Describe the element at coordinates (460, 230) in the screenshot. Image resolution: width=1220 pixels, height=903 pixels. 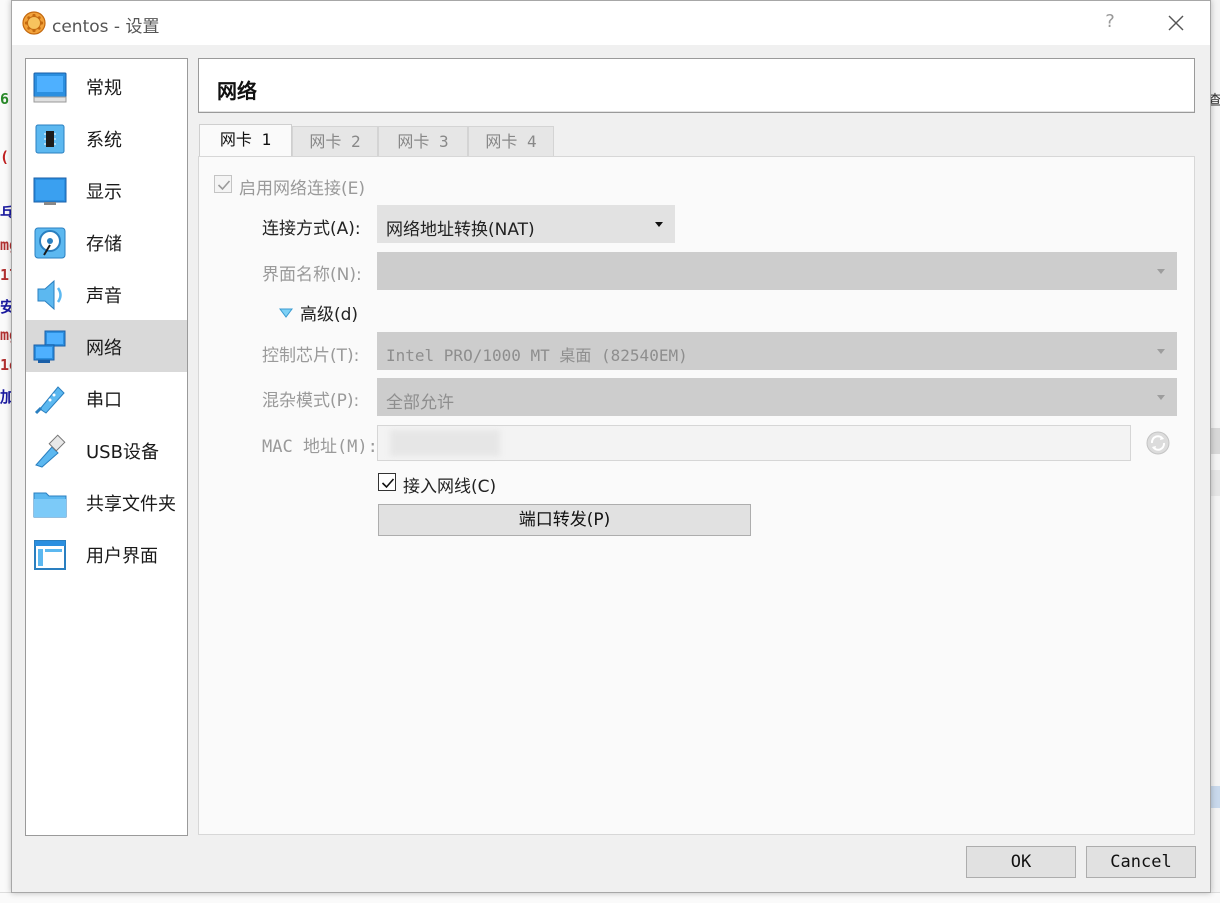
I see `attached-to-value: 网络地址转换(NAT)` at that location.